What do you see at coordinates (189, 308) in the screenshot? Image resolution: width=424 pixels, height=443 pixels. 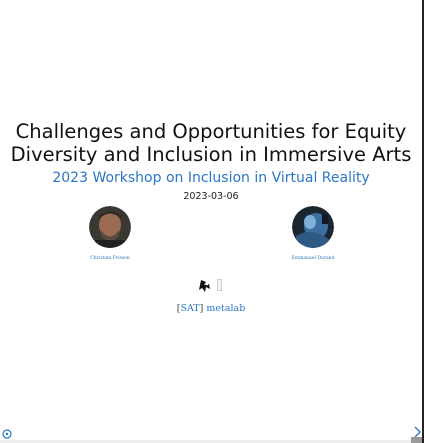 I see `sat-link: SAT` at bounding box center [189, 308].